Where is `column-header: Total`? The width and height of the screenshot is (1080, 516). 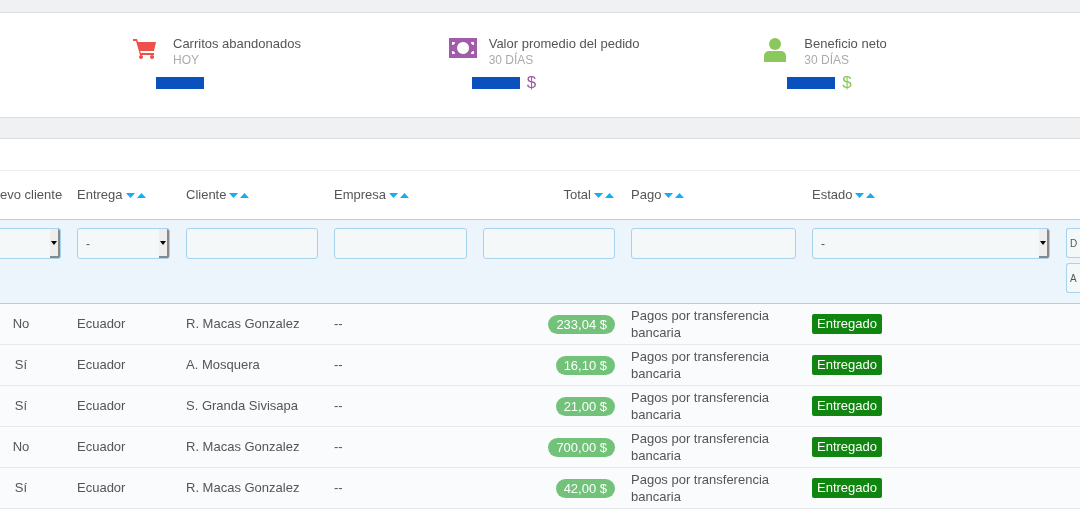 column-header: Total is located at coordinates (577, 195).